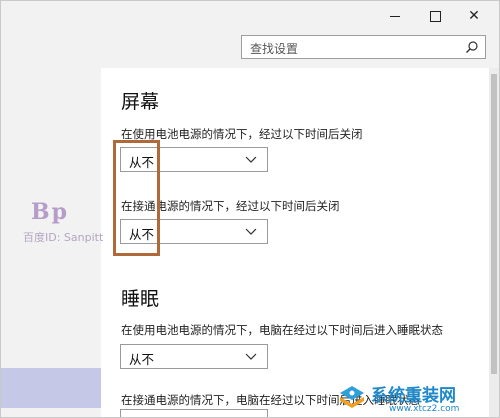  Describe the element at coordinates (50, 212) in the screenshot. I see `watermark-logo: Bp` at that location.